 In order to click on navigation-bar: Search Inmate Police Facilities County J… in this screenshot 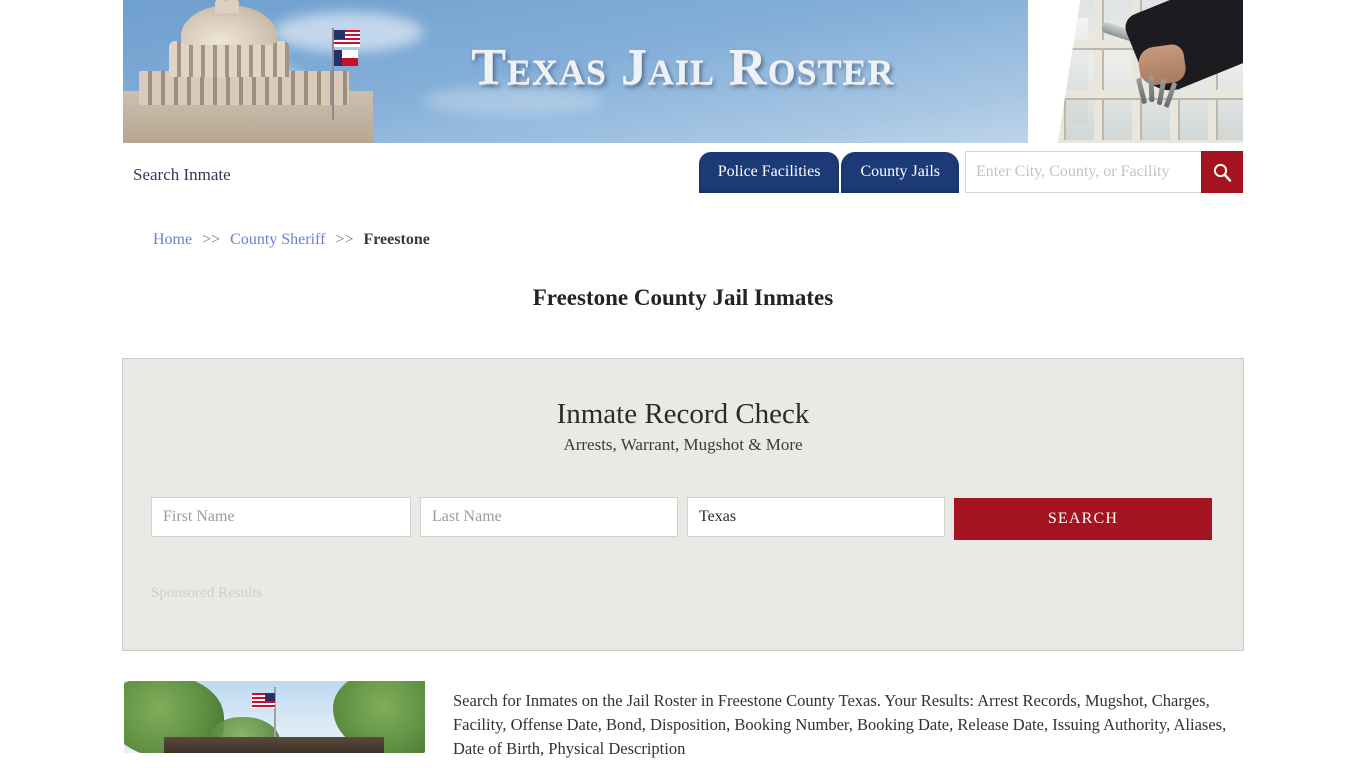, I will do `click(683, 178)`.